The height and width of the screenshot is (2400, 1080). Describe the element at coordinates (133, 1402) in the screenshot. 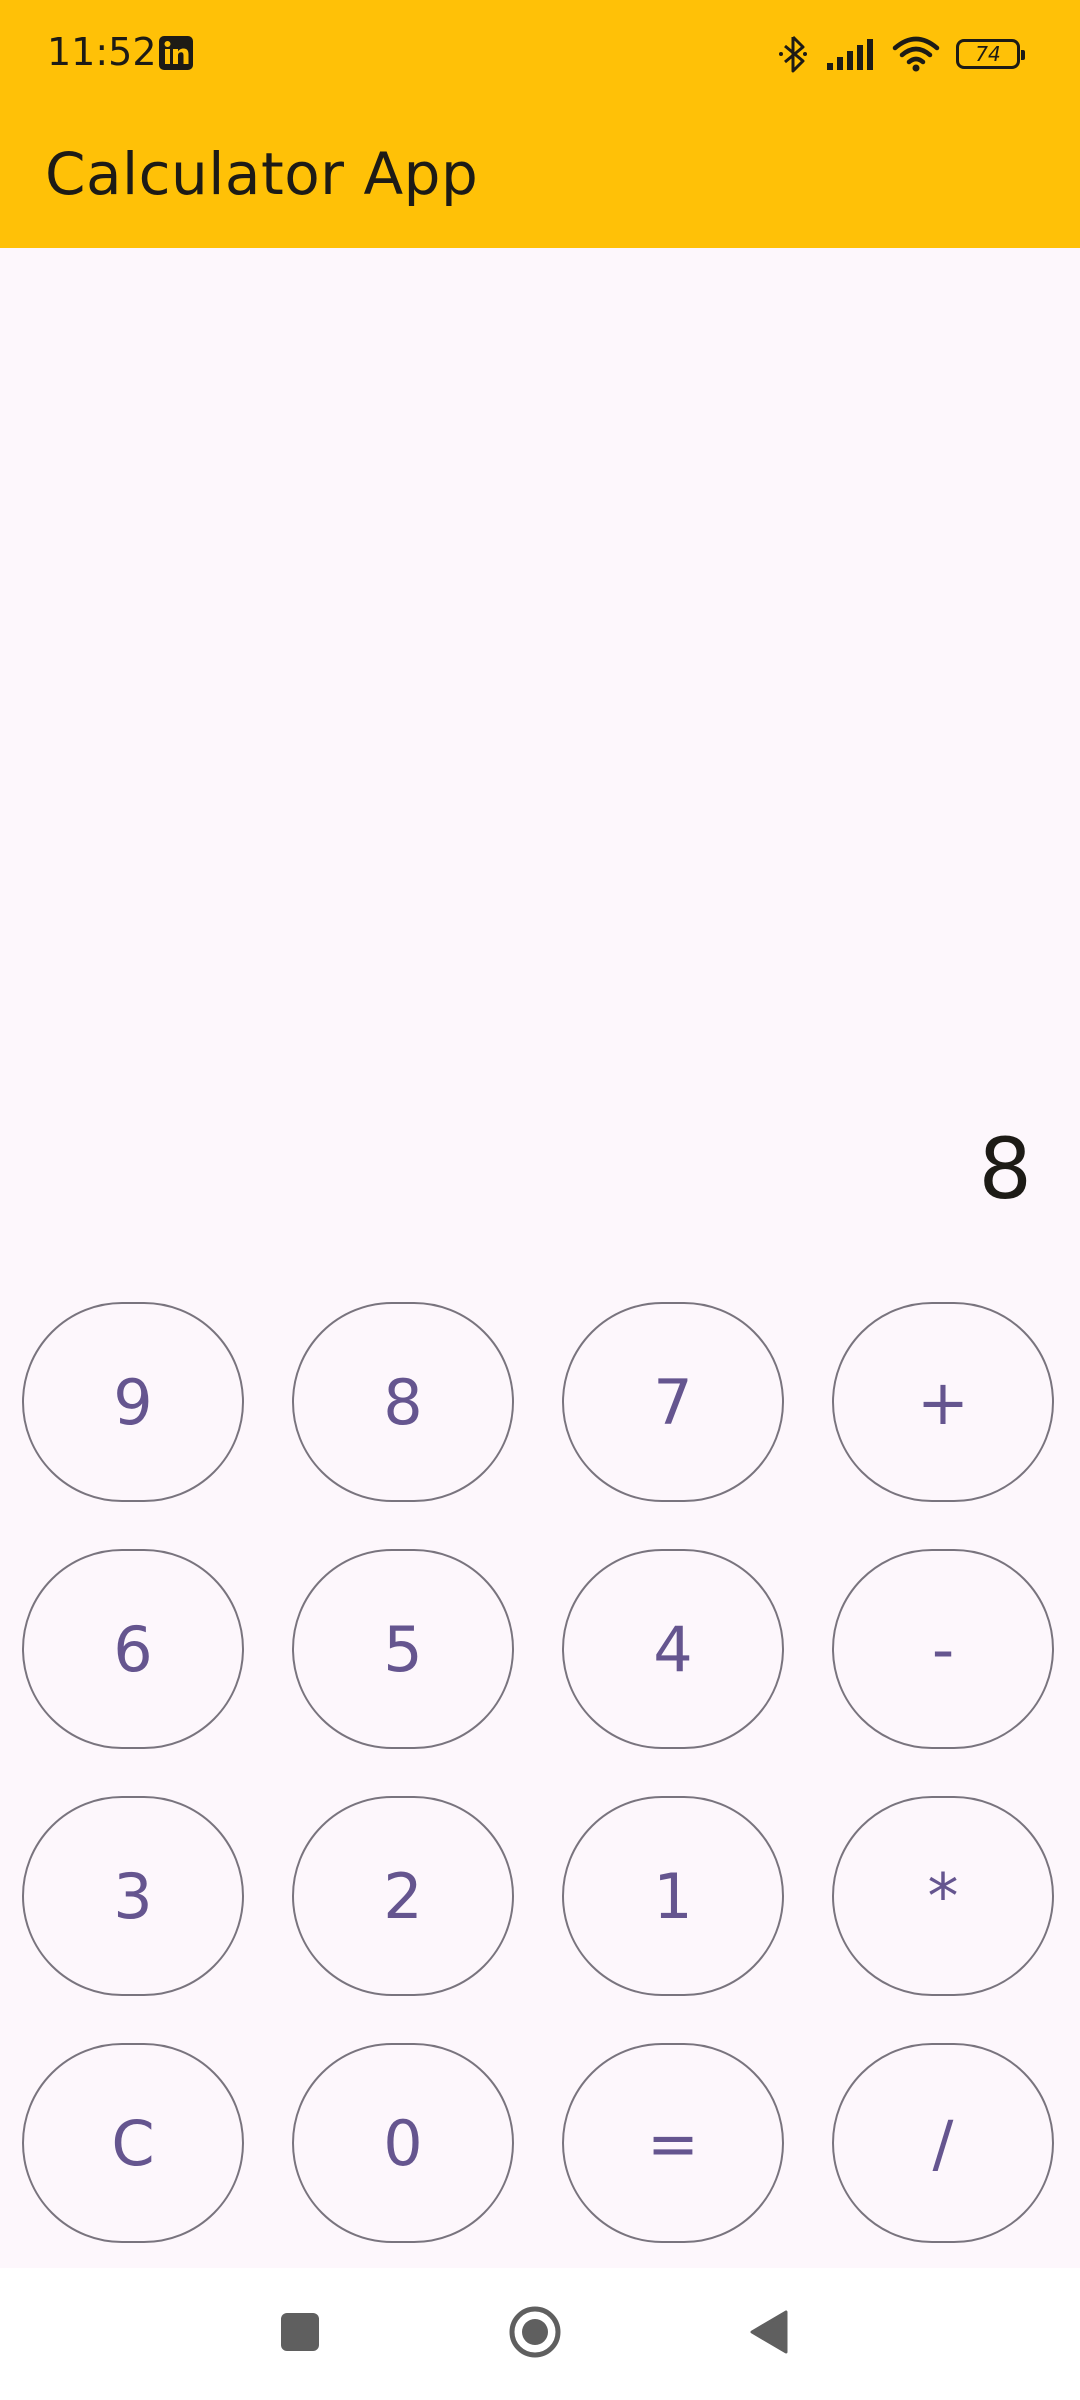

I see `key-9: 9` at that location.